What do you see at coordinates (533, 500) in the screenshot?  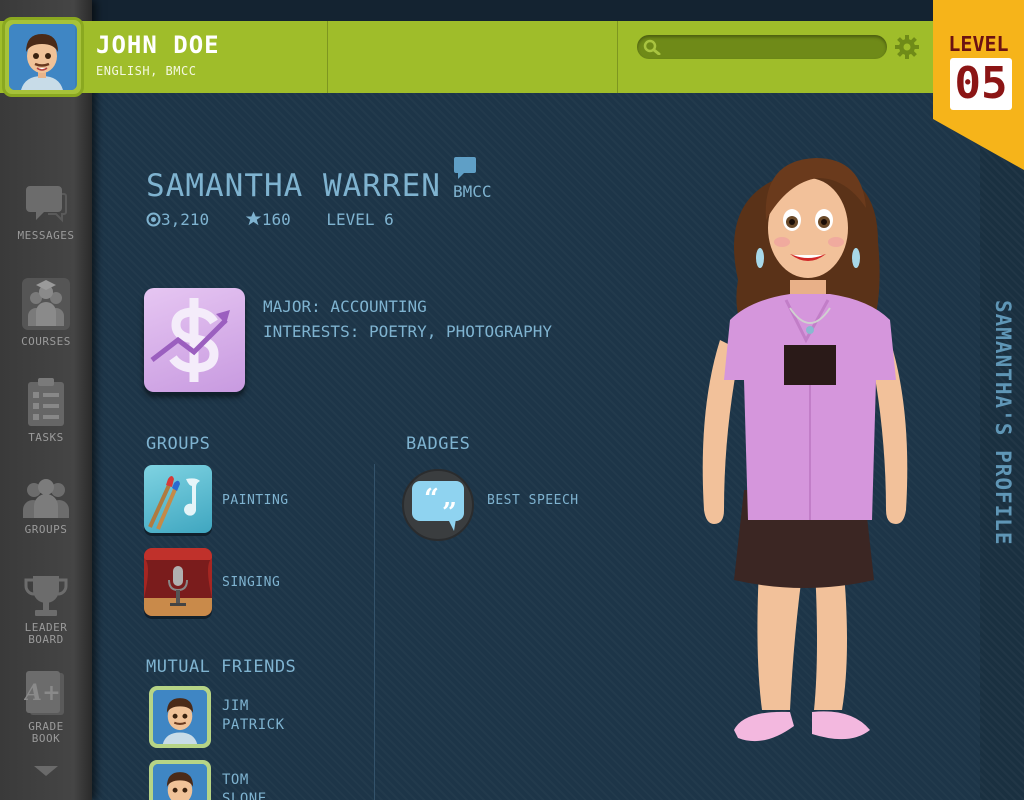 I see `badge-label: BEST SPEECH` at bounding box center [533, 500].